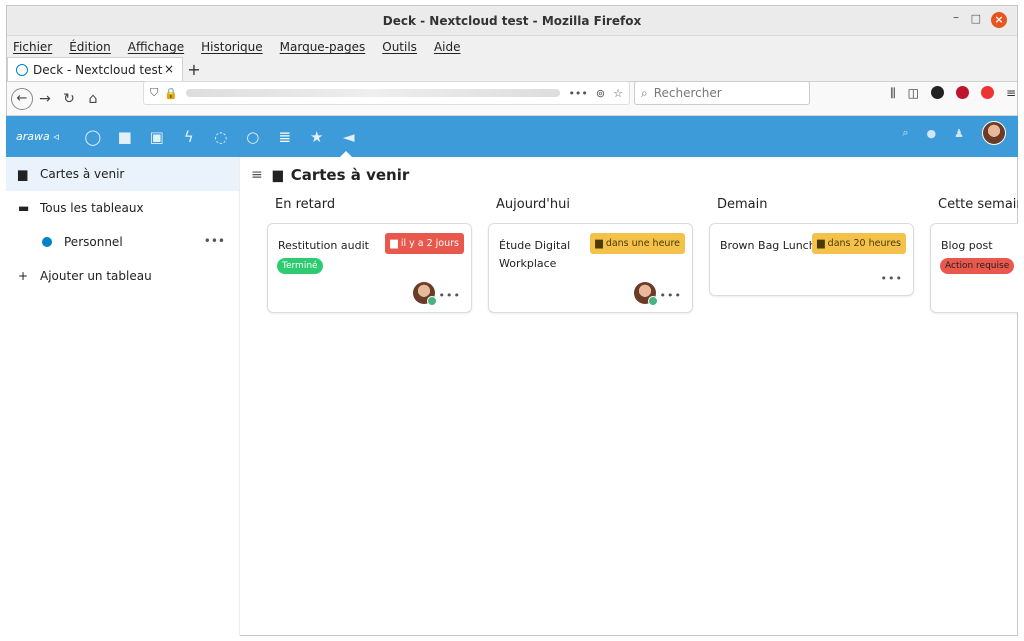  I want to click on menu-historique: Historique, so click(232, 47).